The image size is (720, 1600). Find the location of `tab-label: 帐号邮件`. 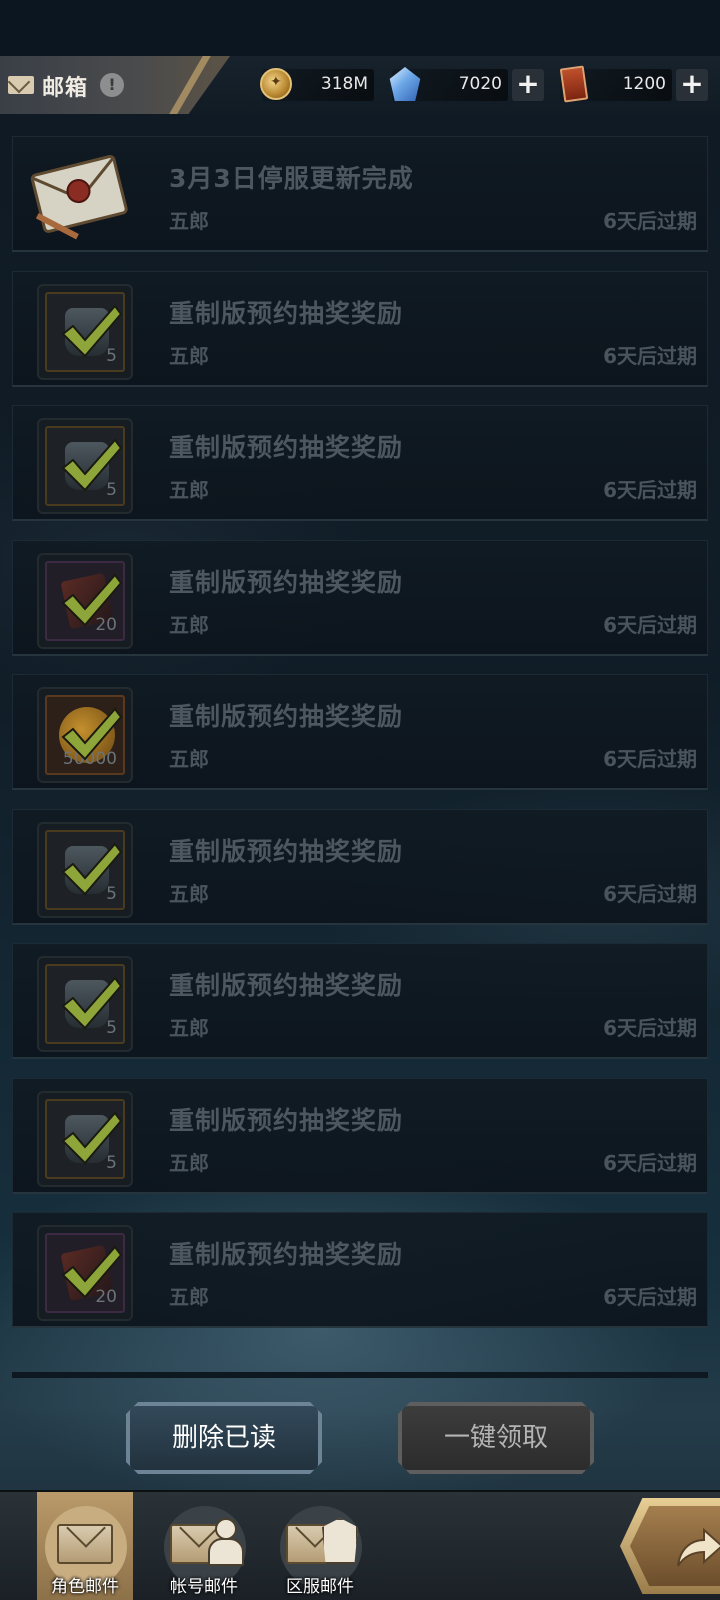

tab-label: 帐号邮件 is located at coordinates (204, 1587).